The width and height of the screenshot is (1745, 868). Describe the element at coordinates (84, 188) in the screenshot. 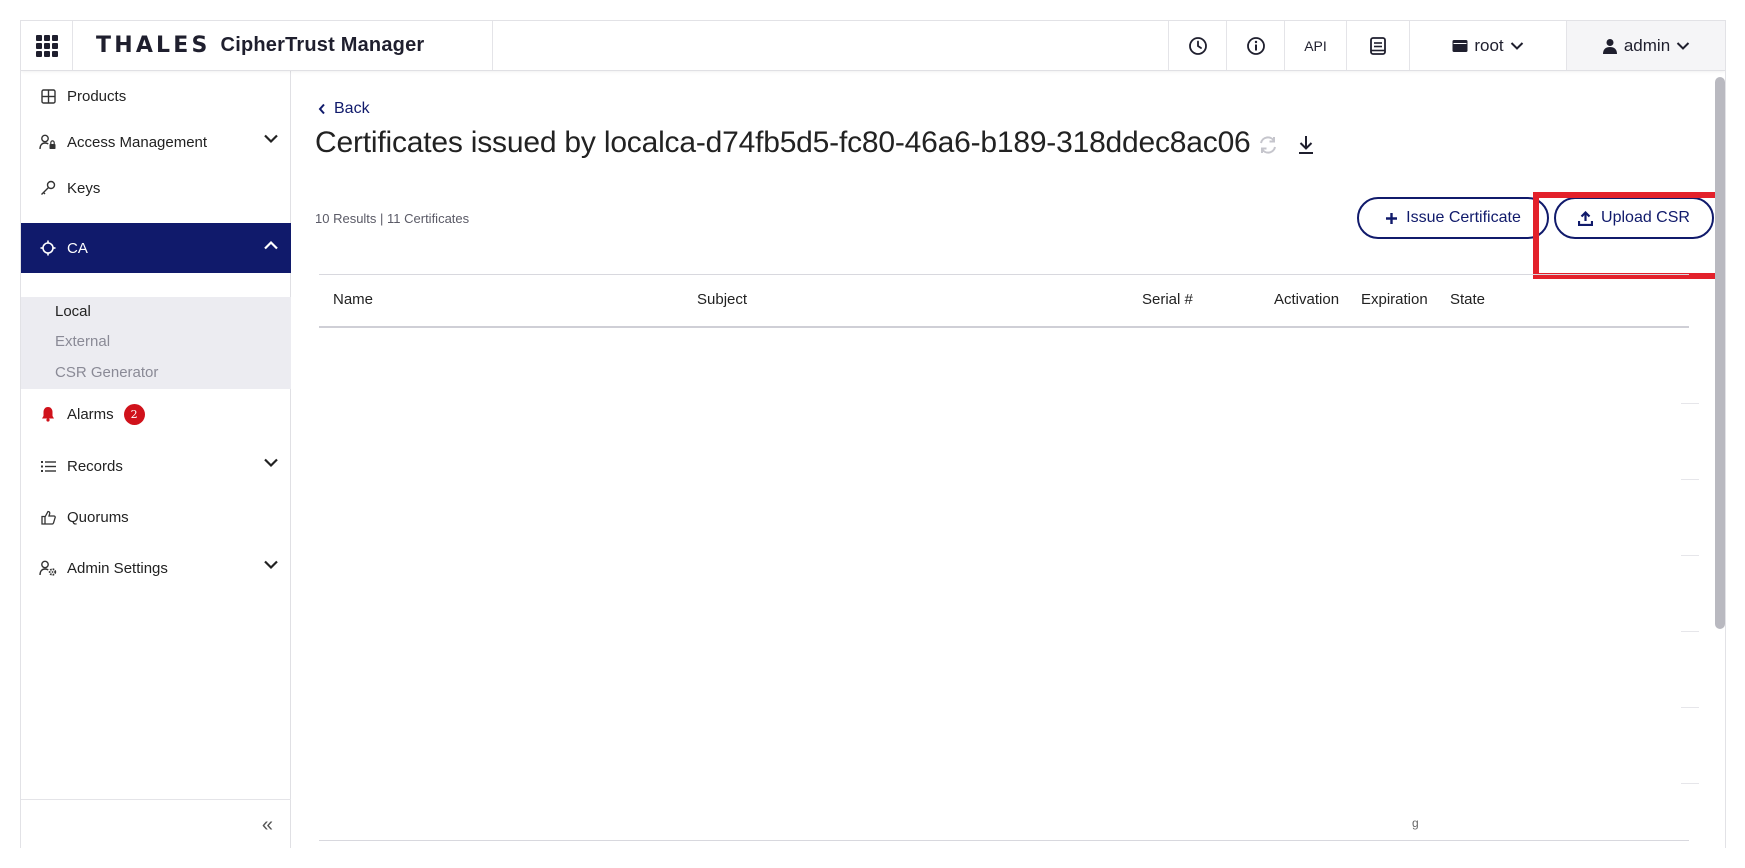

I see `sidebar-item-label: Keys` at that location.